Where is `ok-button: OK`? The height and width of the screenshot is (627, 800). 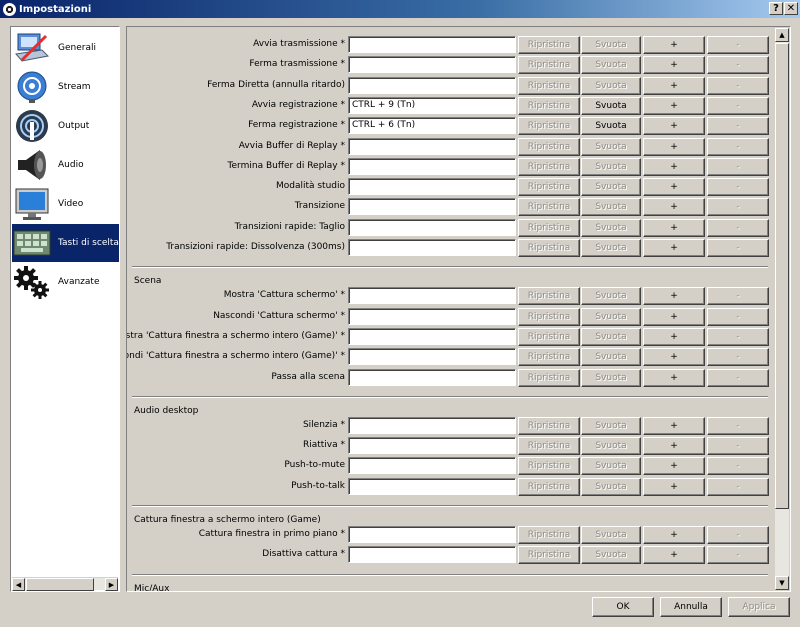 ok-button: OK is located at coordinates (623, 607).